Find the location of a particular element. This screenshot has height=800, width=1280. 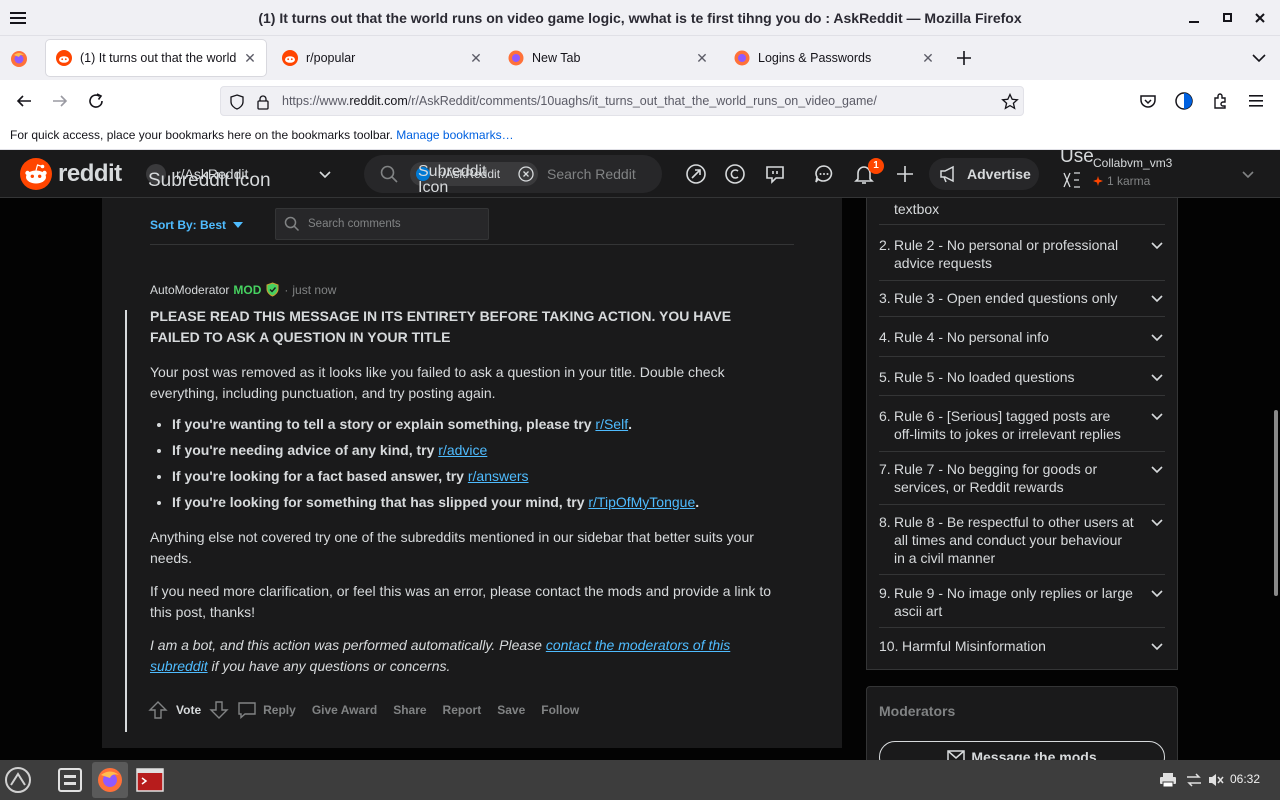

tab-popular: r/popular ✕ is located at coordinates (382, 58).